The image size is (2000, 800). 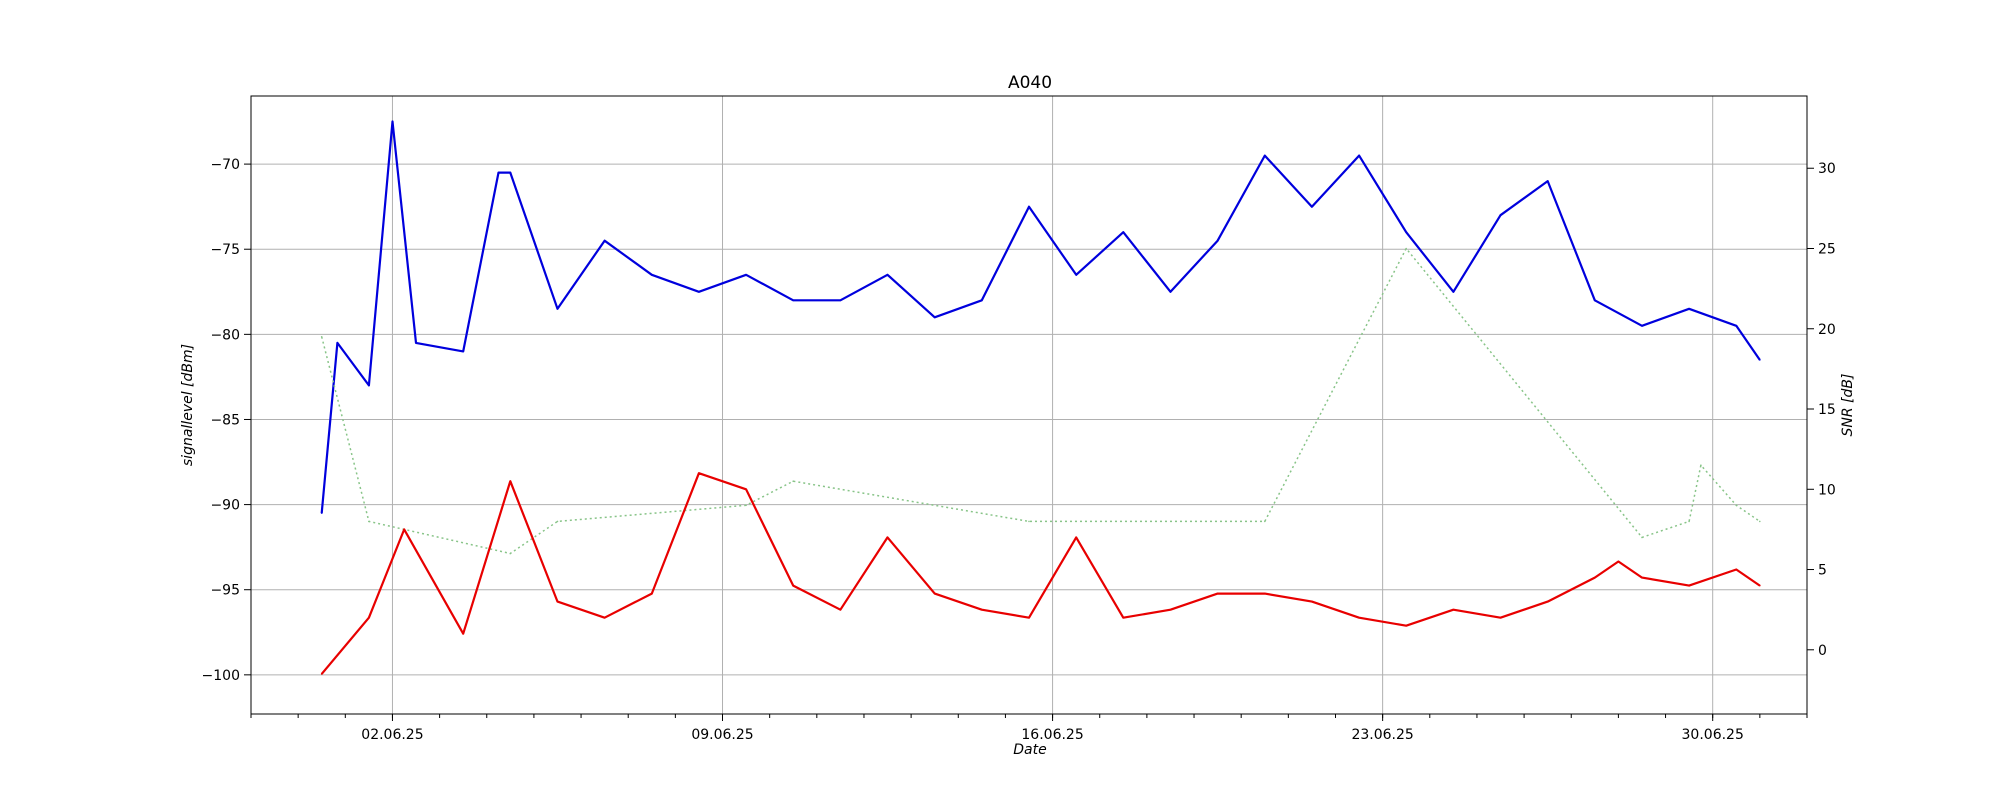 What do you see at coordinates (225, 506) in the screenshot?
I see `y-left-tick-label: −90` at bounding box center [225, 506].